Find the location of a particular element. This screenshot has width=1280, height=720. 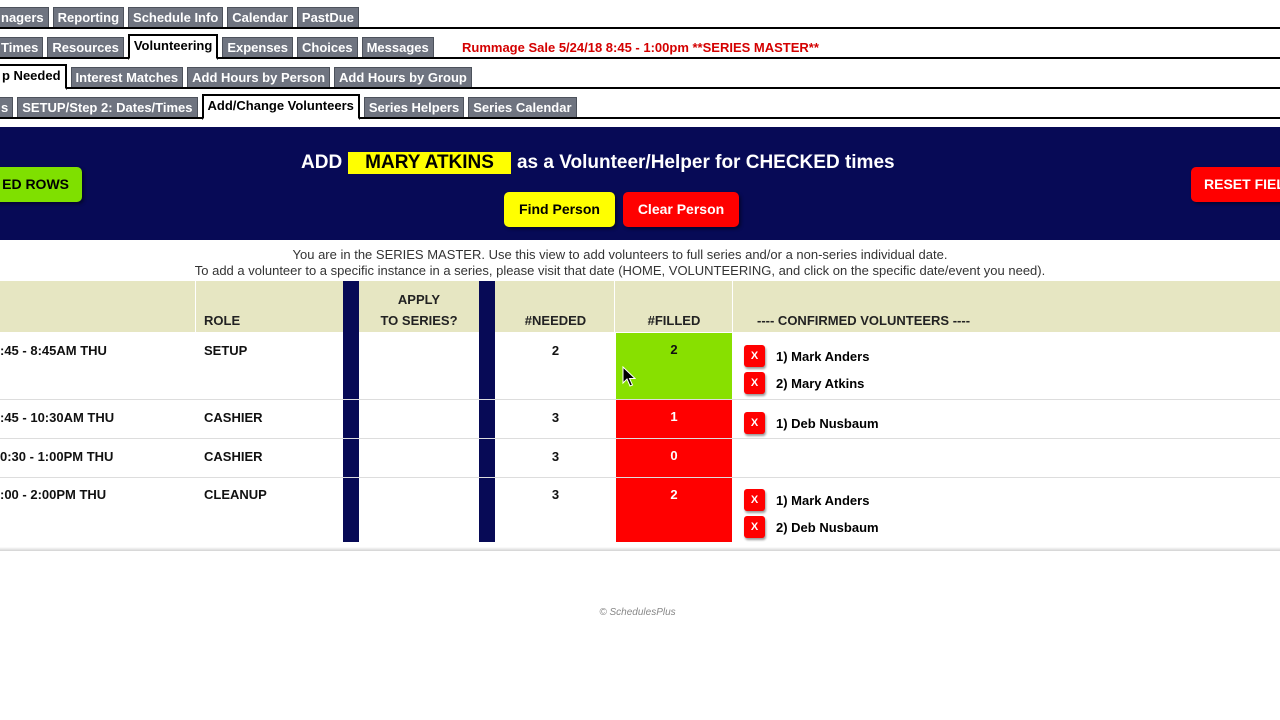

row-time: :45 - 8:45AM THU is located at coordinates (53, 350).